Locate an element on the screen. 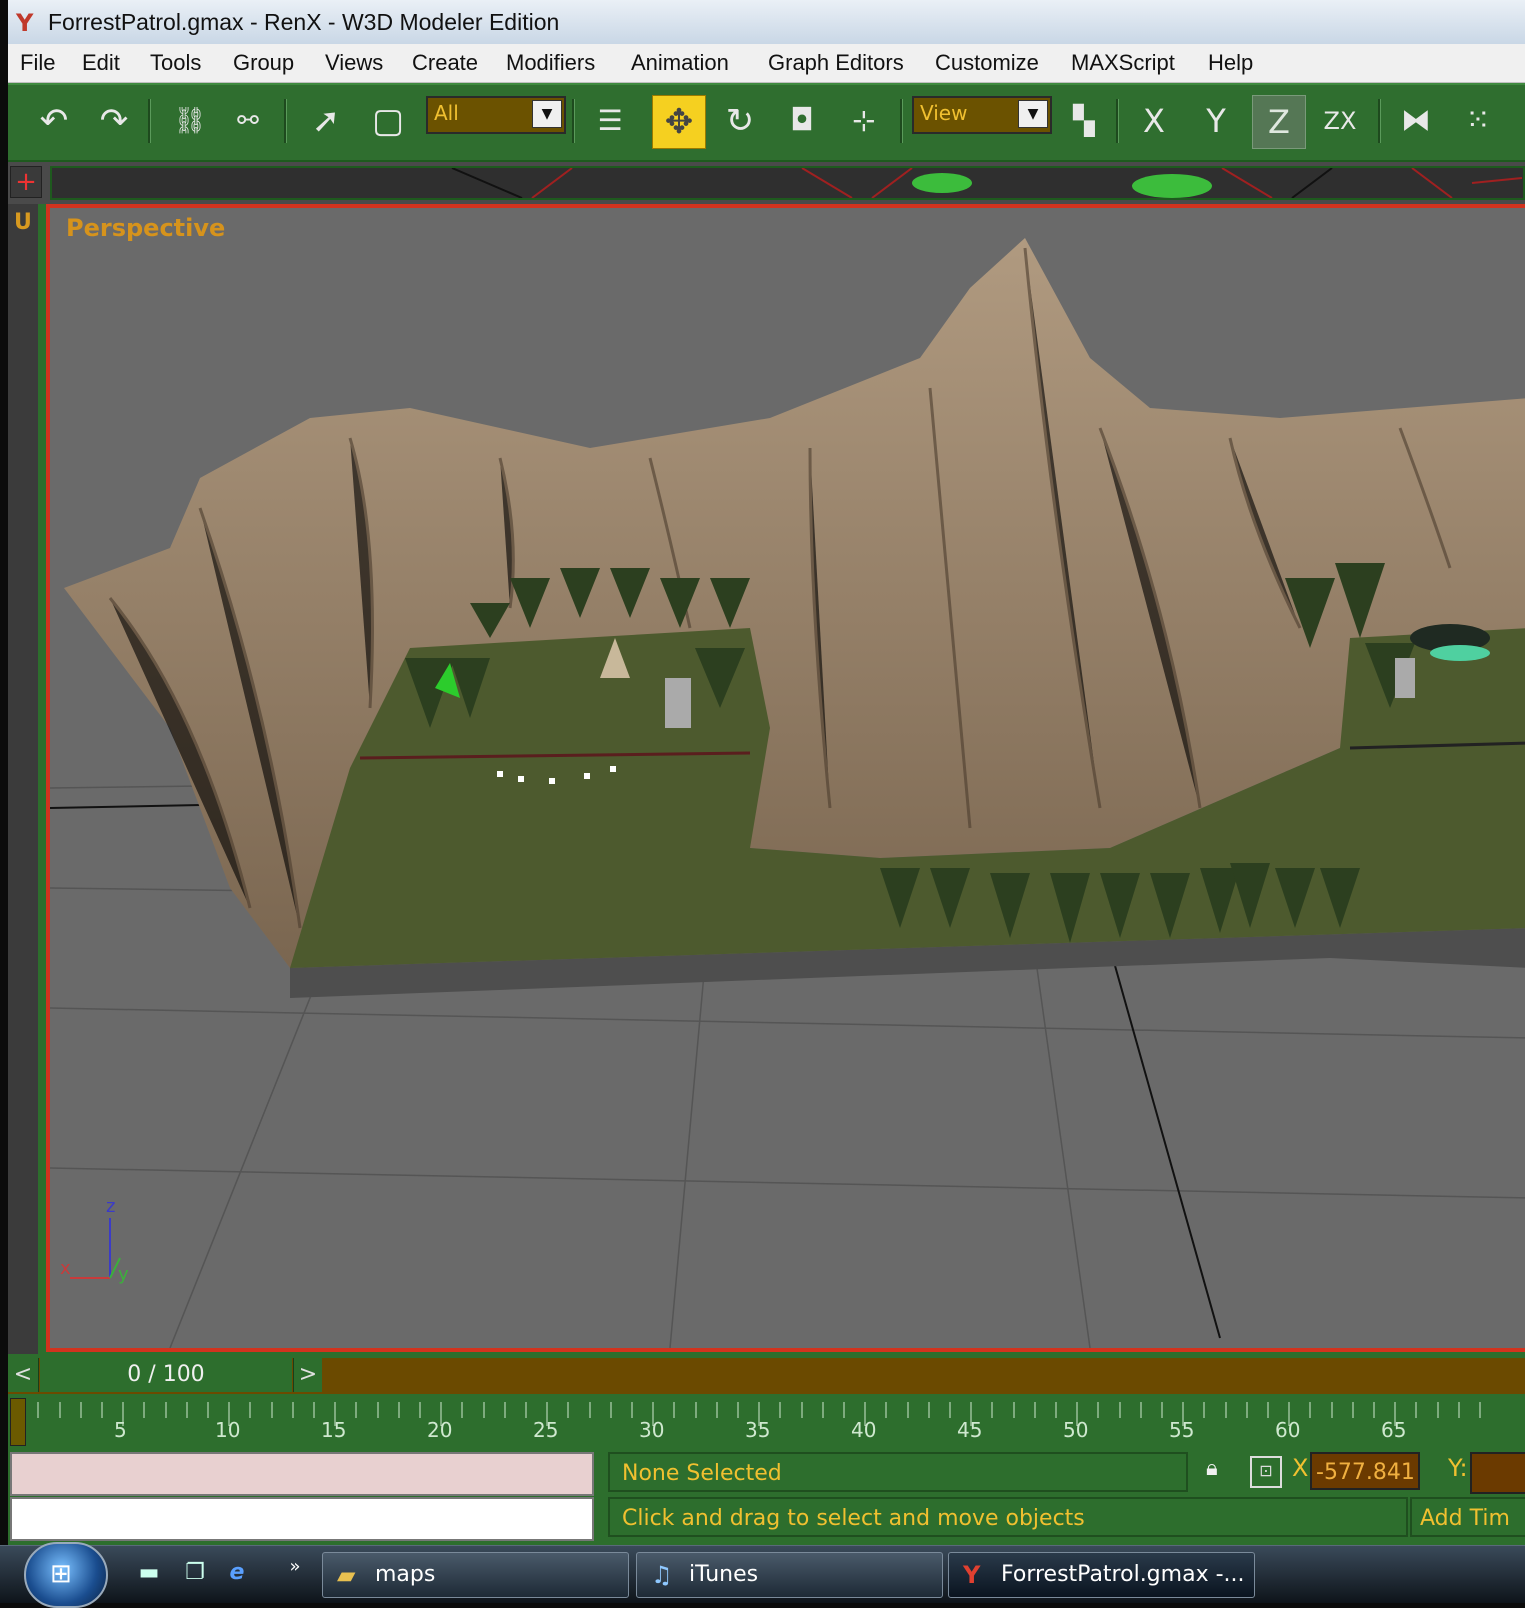 This screenshot has height=1608, width=1525. menu-group: Group is located at coordinates (263, 63).